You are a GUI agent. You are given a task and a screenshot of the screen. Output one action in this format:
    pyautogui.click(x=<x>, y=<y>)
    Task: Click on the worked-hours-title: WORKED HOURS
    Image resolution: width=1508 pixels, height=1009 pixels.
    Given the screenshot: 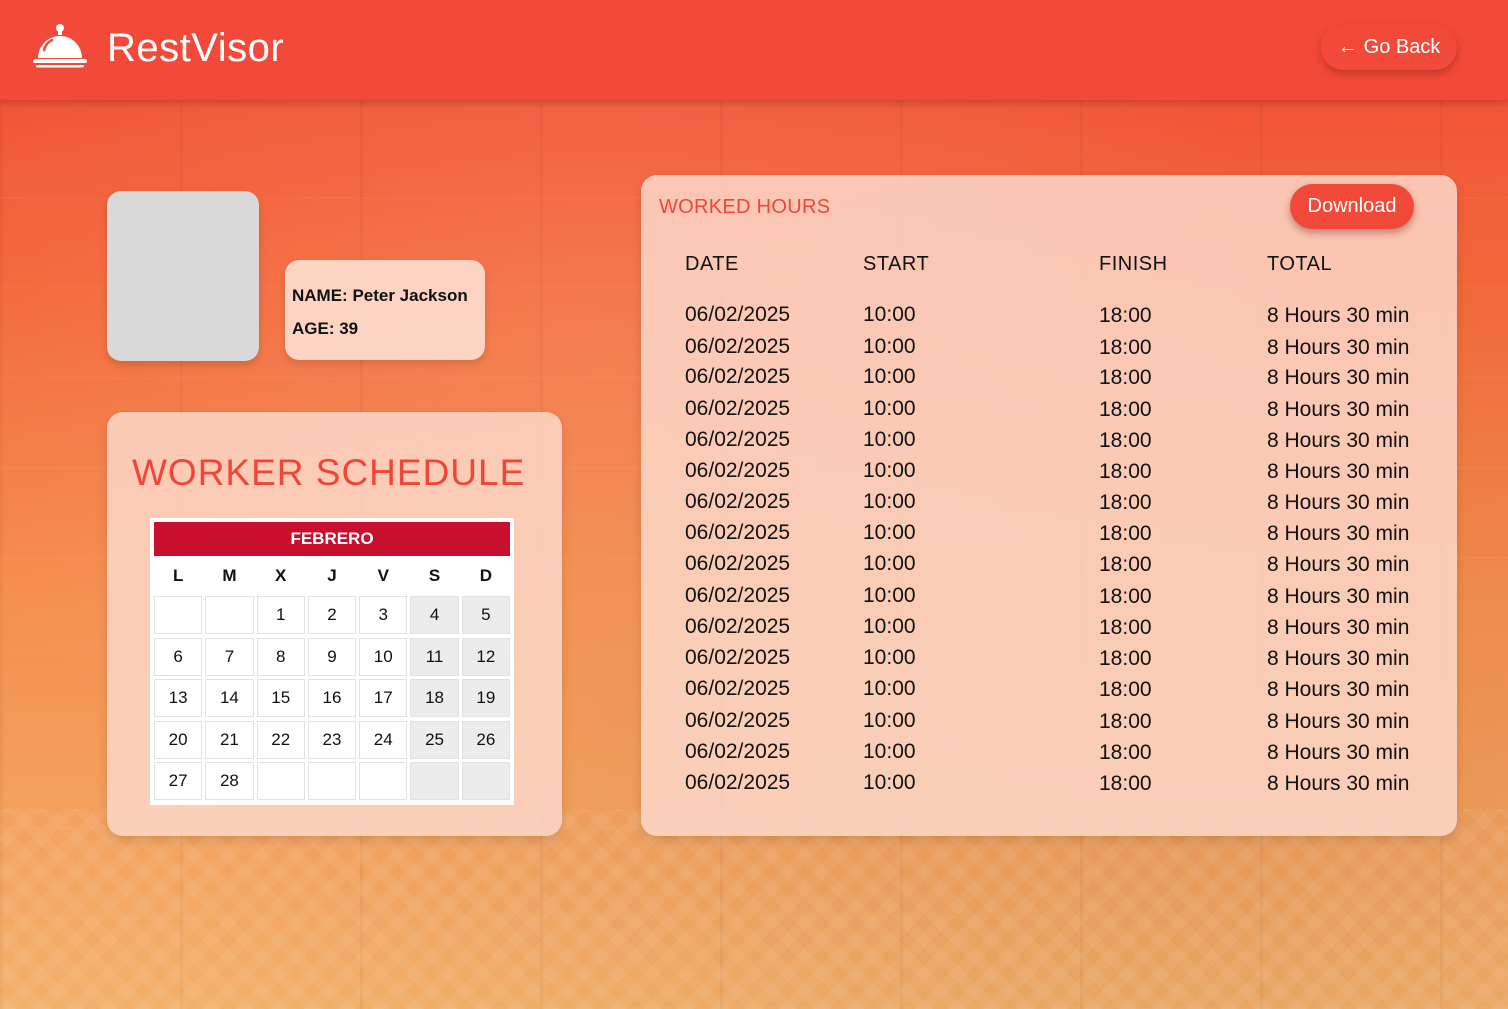 What is the action you would take?
    pyautogui.click(x=745, y=207)
    